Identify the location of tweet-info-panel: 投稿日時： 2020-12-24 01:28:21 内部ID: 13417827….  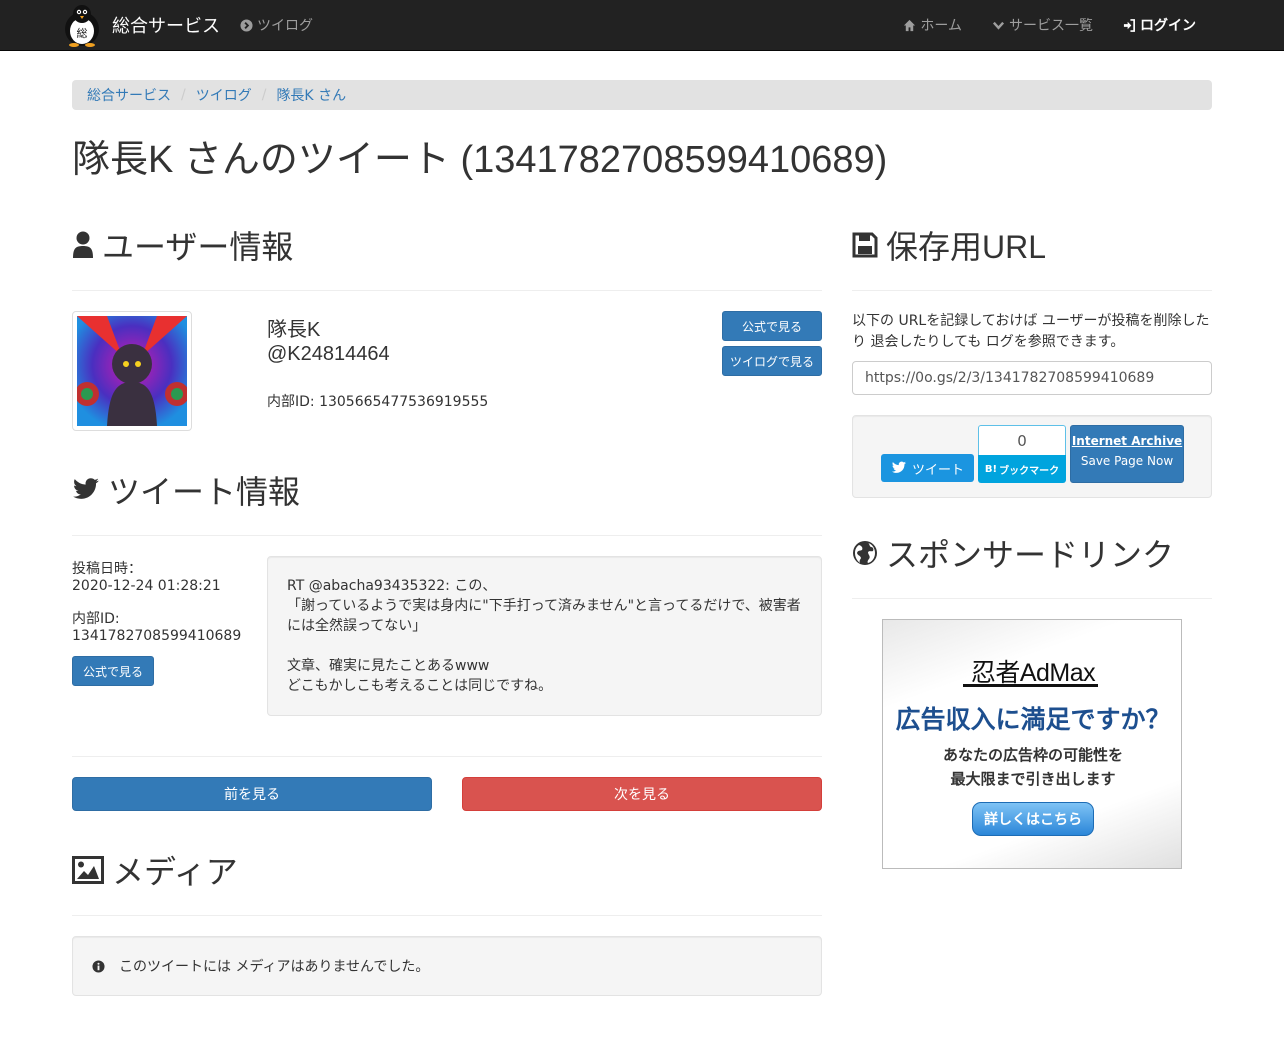
(447, 646).